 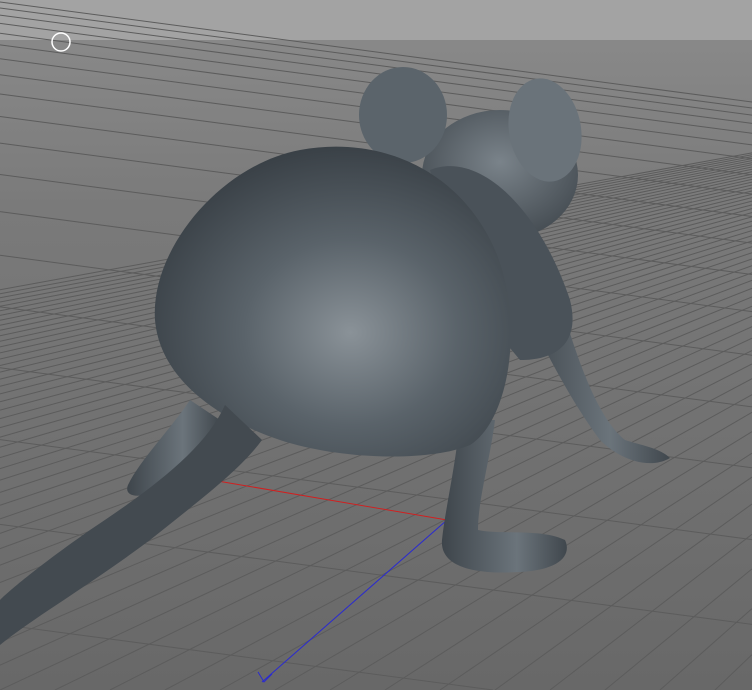 What do you see at coordinates (403, 115) in the screenshot?
I see `left-ear` at bounding box center [403, 115].